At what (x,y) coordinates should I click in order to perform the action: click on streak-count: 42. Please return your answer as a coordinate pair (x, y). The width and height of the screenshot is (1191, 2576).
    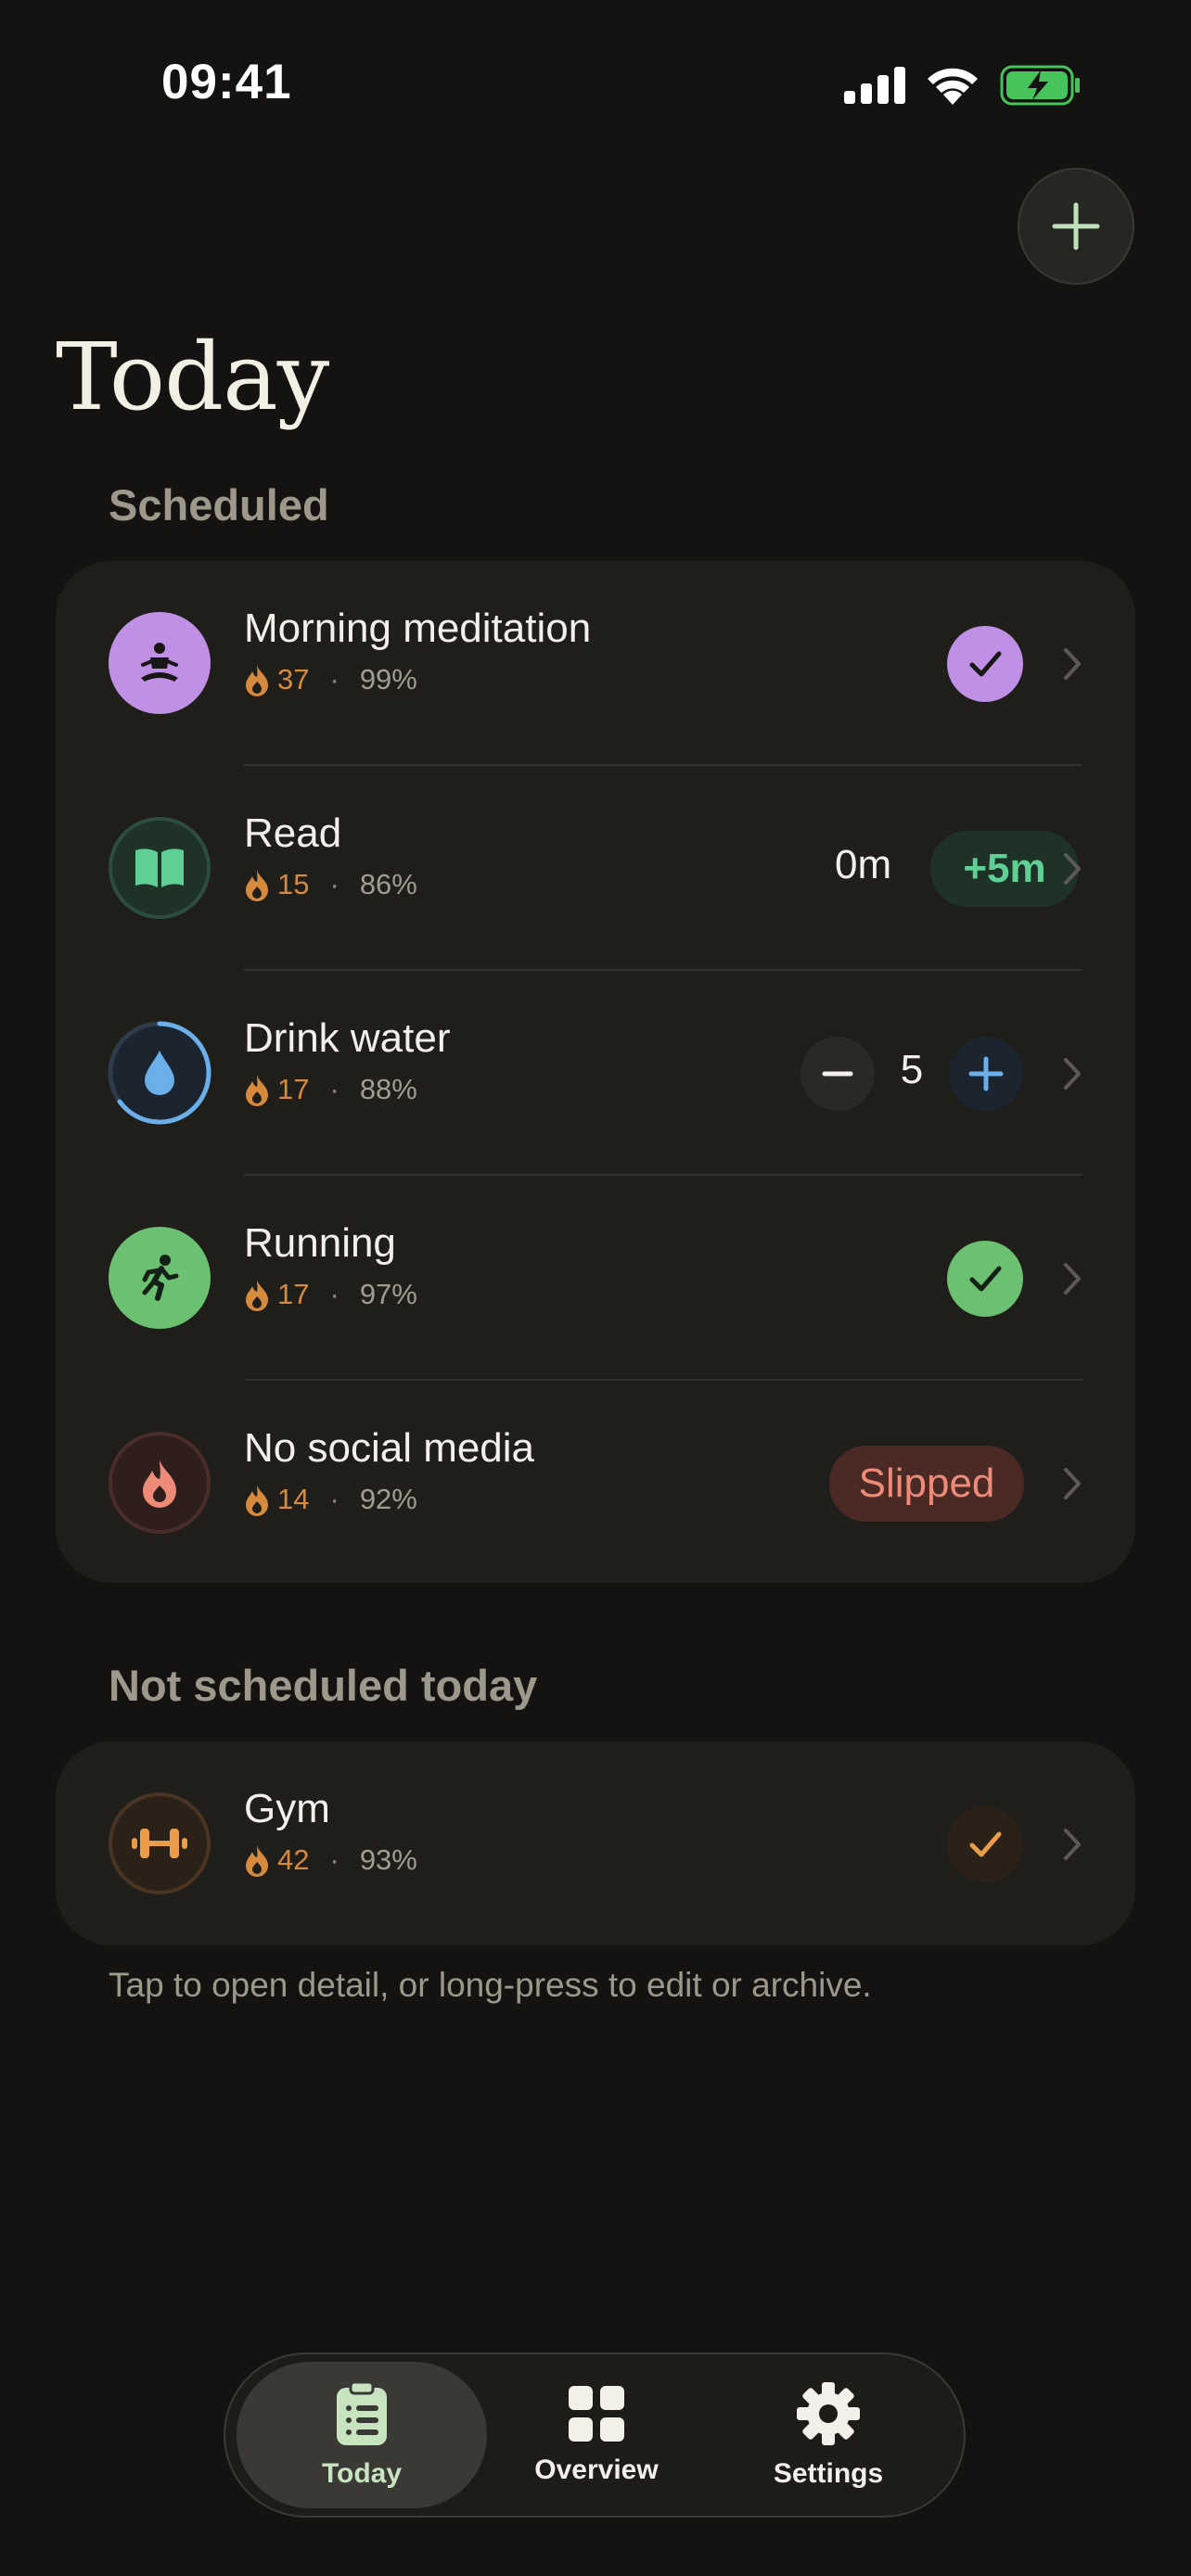
    Looking at the image, I should click on (293, 1860).